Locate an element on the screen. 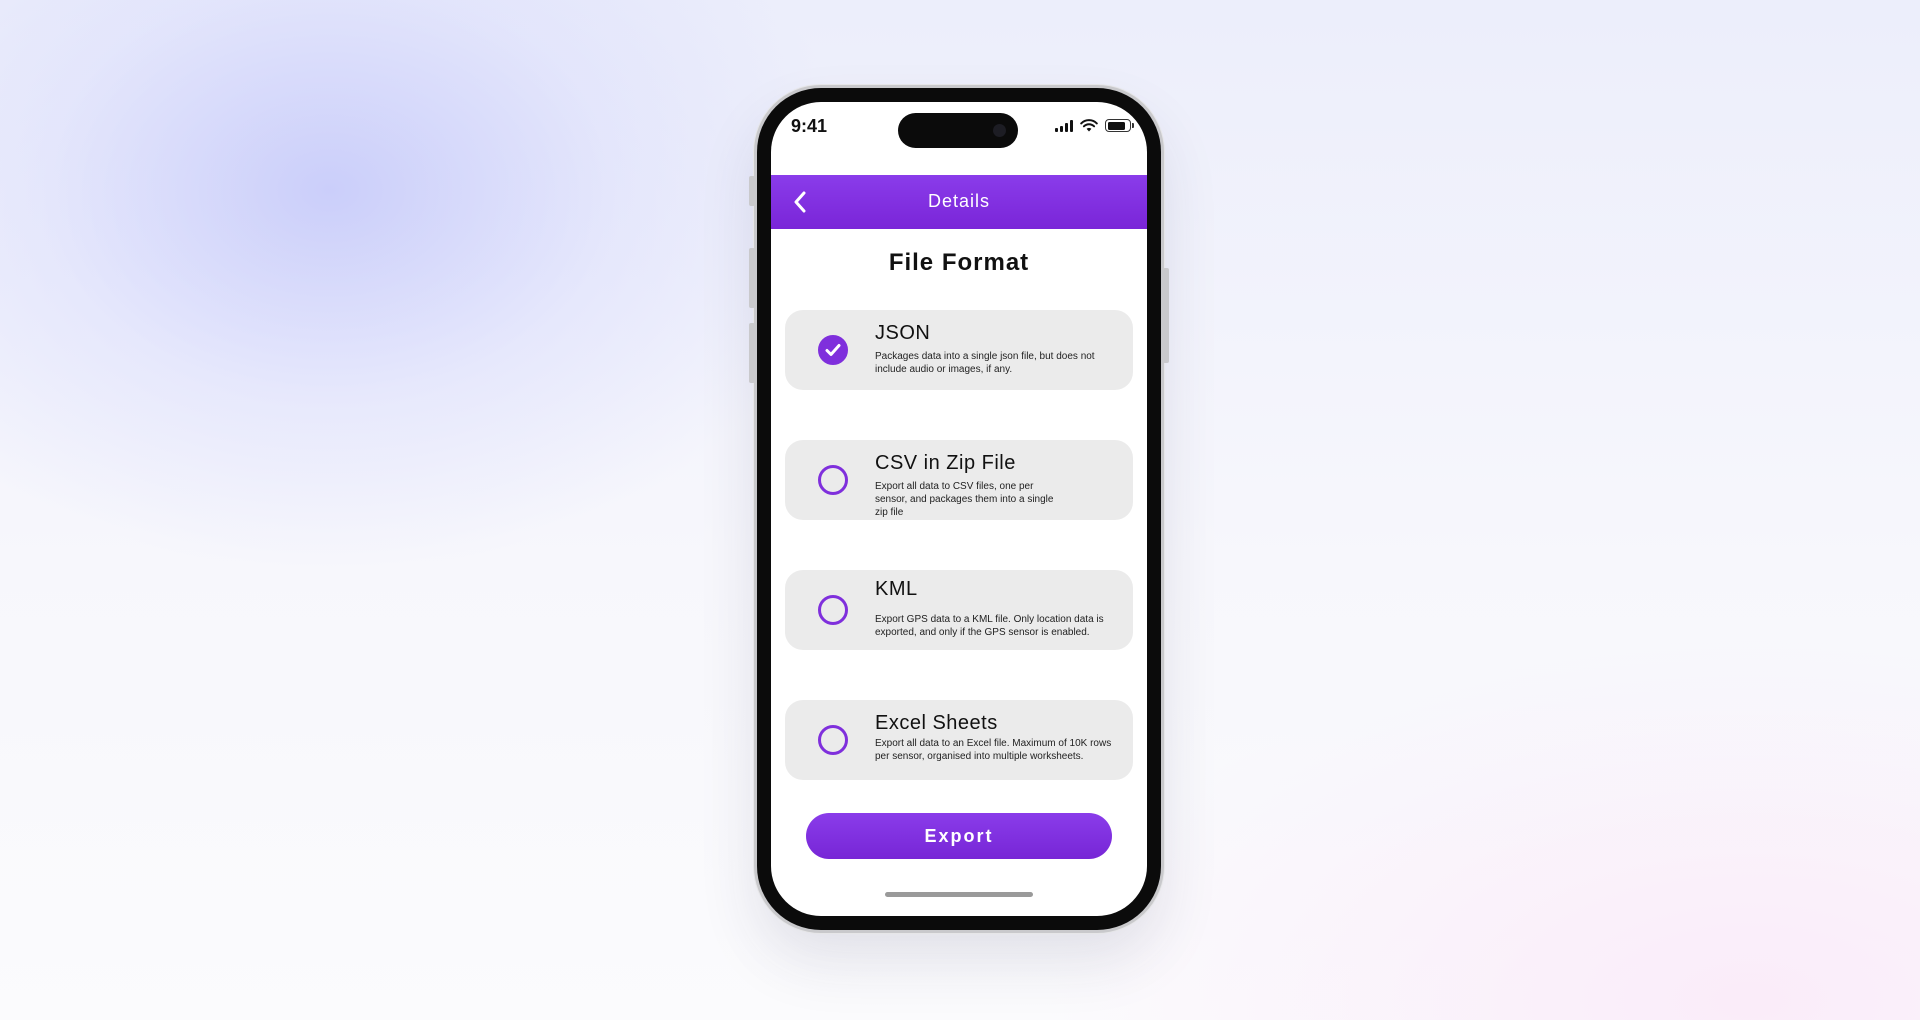  option-title: JSON is located at coordinates (903, 333).